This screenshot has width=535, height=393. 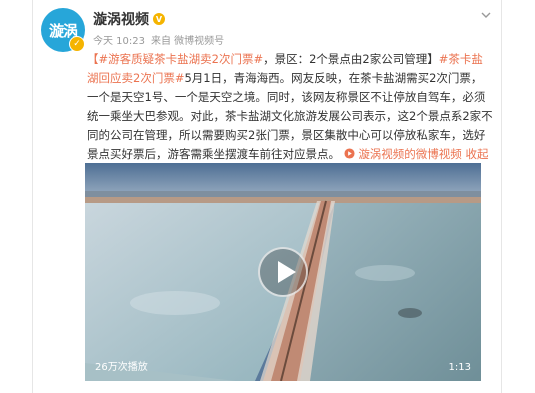 What do you see at coordinates (349, 153) in the screenshot?
I see `play-link-icon` at bounding box center [349, 153].